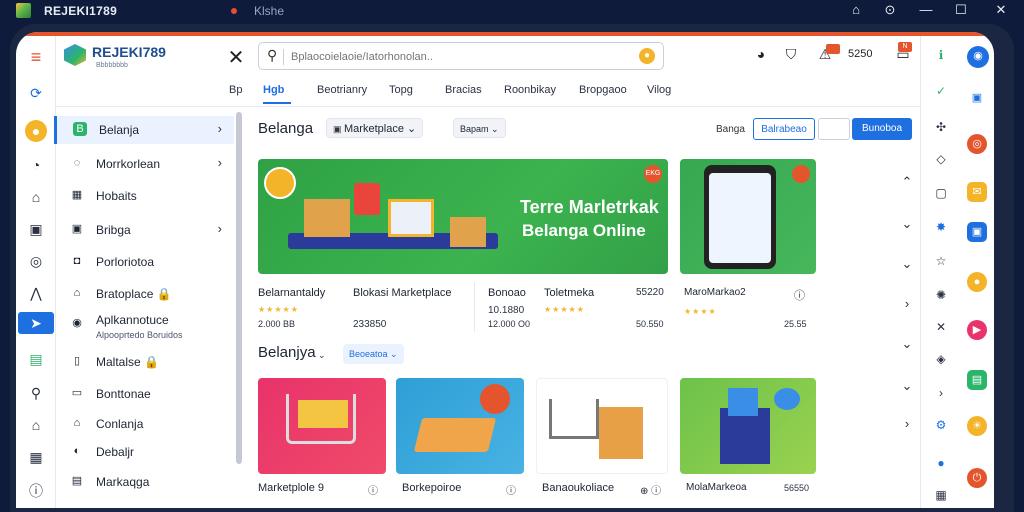 Image resolution: width=1024 pixels, height=512 pixels. What do you see at coordinates (926, 9) in the screenshot?
I see `minimize-button: —` at bounding box center [926, 9].